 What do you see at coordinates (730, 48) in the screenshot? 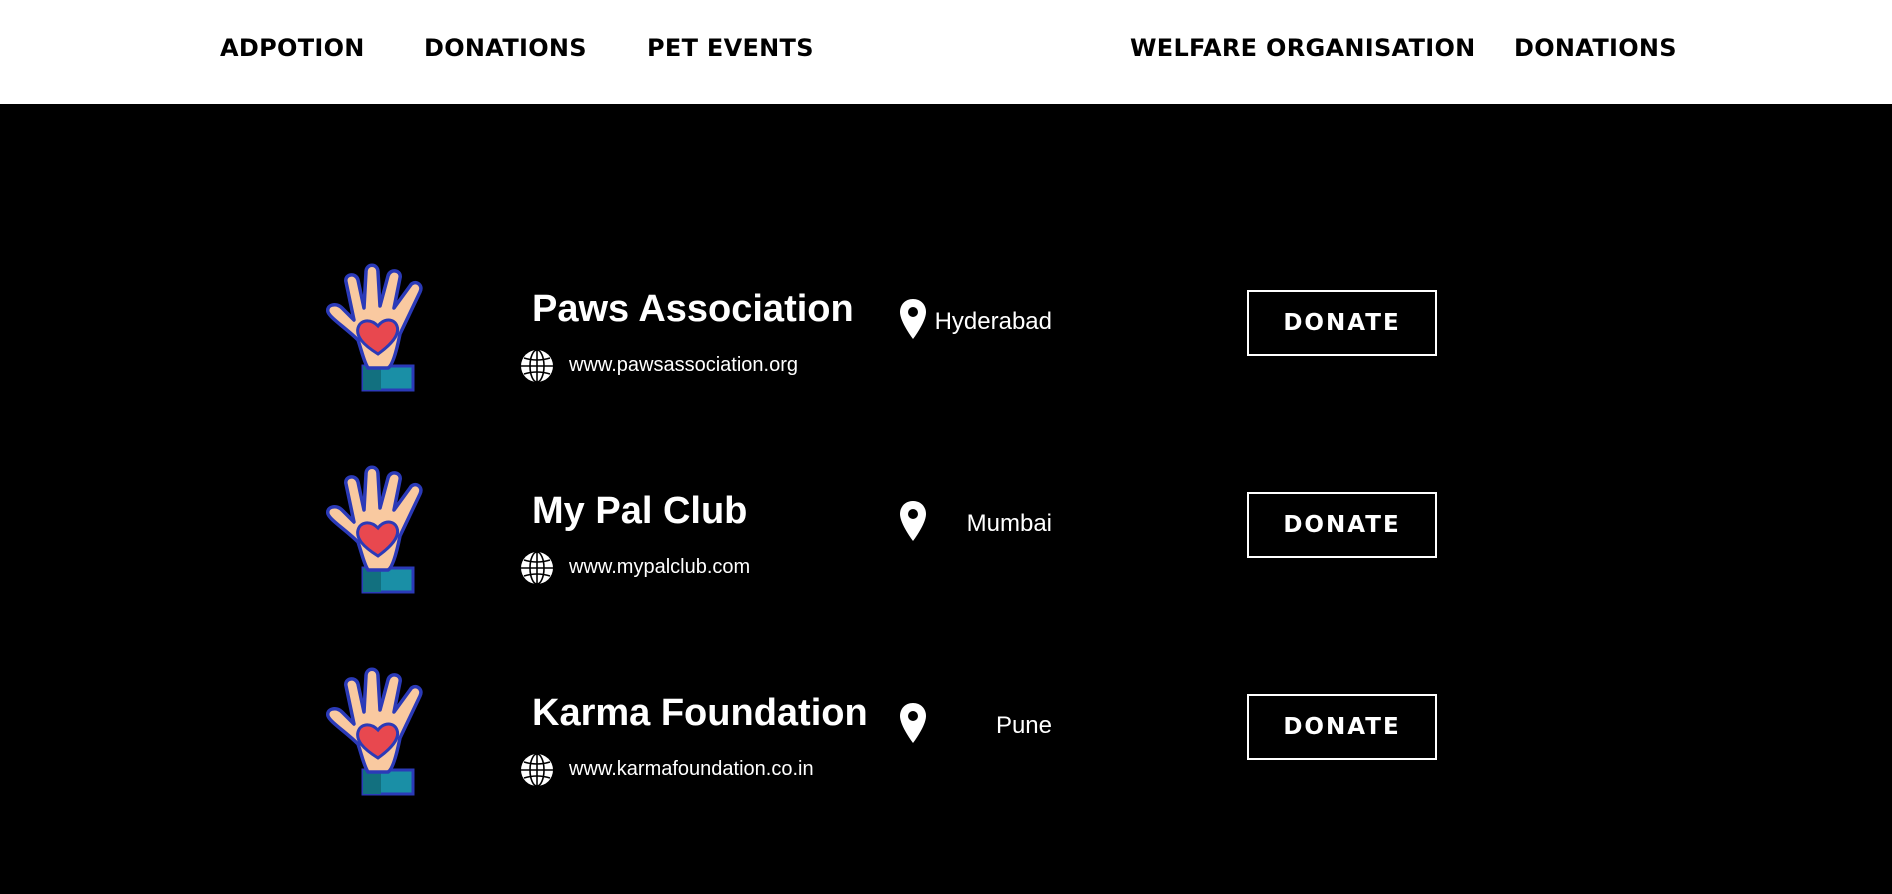
I see `nav-link-pet-events: PET EVENTS` at bounding box center [730, 48].